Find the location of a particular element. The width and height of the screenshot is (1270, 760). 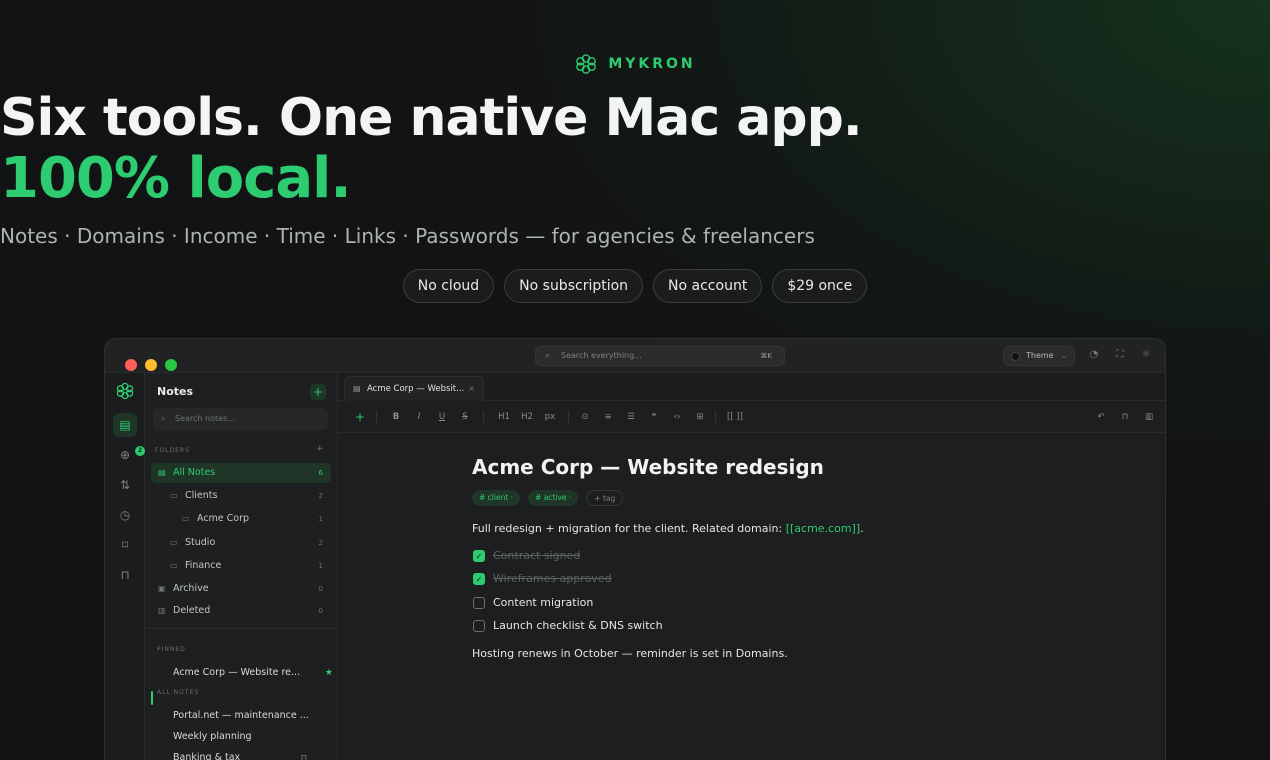

intro-end: . is located at coordinates (862, 528).